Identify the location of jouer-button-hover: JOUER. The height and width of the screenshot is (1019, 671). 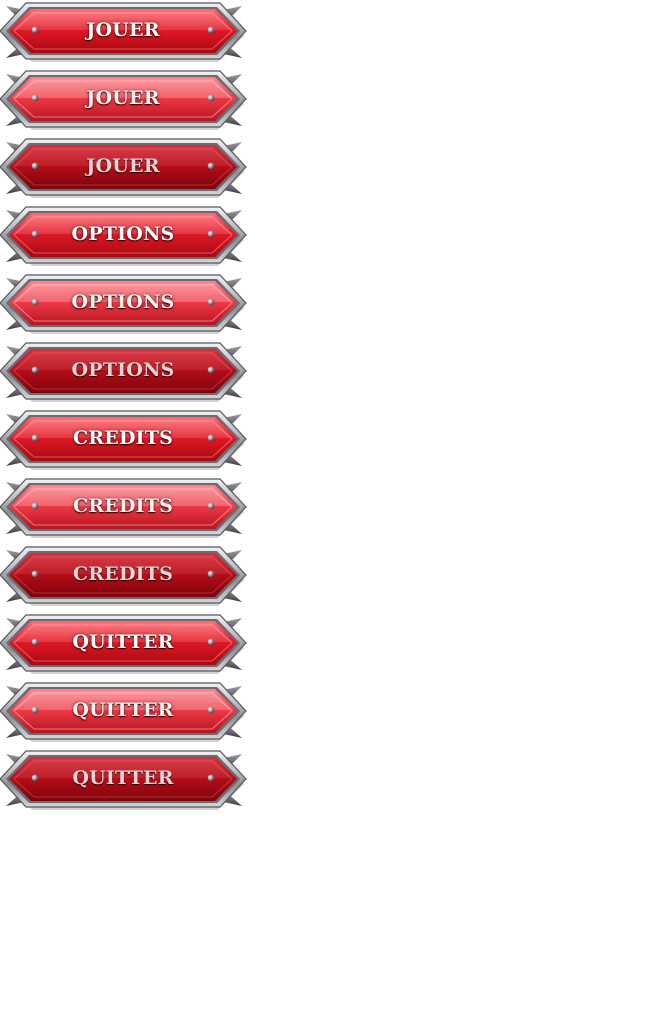
(125, 101).